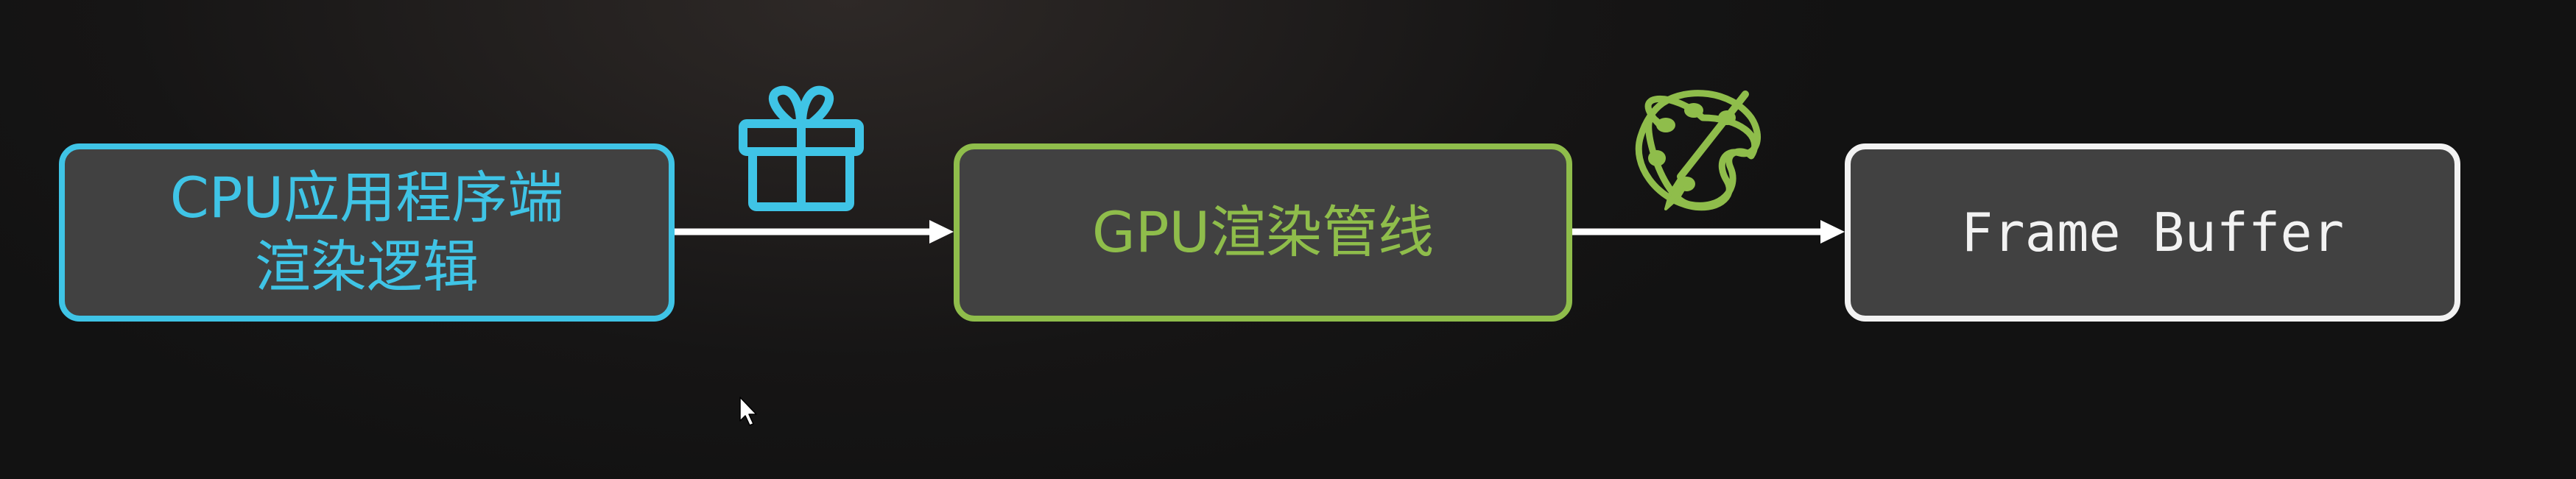 The height and width of the screenshot is (479, 2576). Describe the element at coordinates (1698, 150) in the screenshot. I see `paint-palette-icon` at that location.